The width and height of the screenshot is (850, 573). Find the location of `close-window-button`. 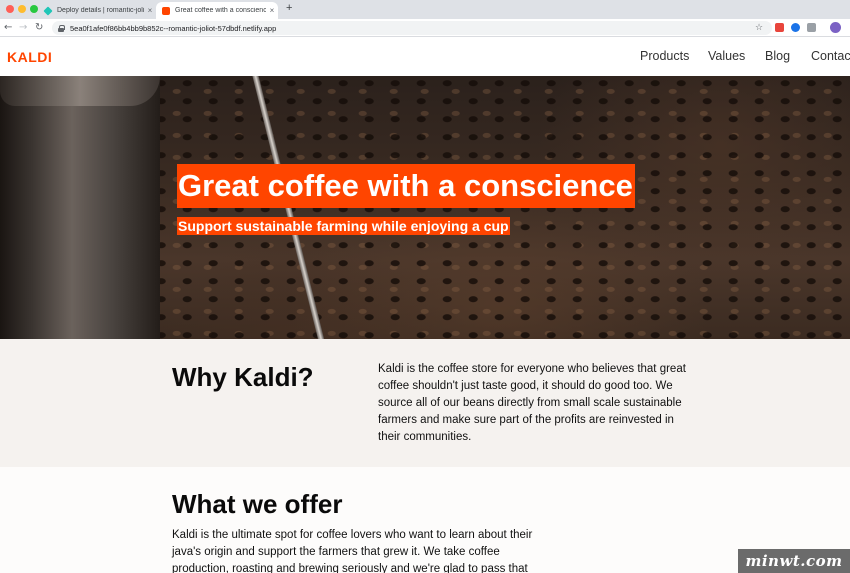

close-window-button is located at coordinates (10, 9).